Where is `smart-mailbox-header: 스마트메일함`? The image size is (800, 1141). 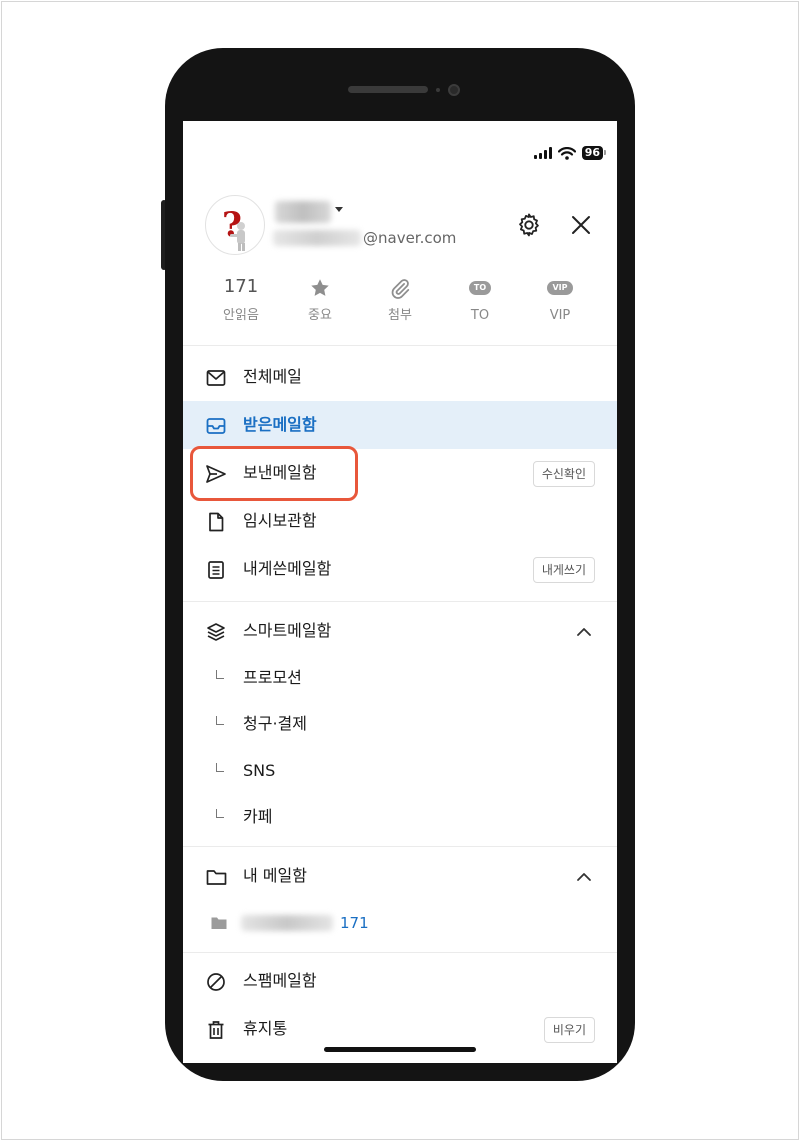 smart-mailbox-header: 스마트메일함 is located at coordinates (400, 631).